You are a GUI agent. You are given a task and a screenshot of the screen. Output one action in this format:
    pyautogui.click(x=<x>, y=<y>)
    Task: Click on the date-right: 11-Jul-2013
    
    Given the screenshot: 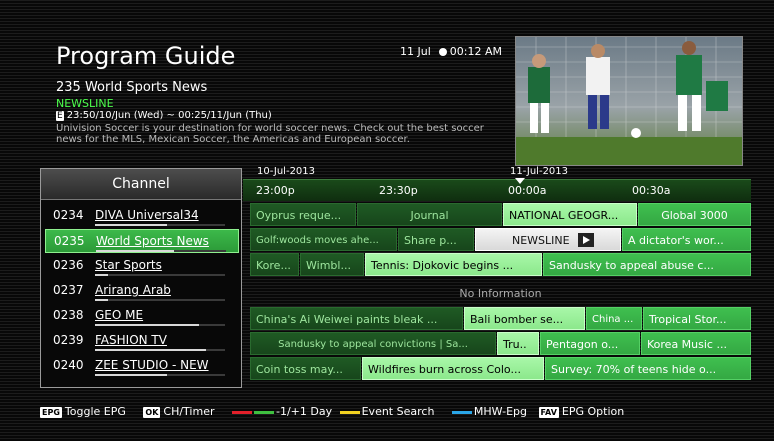 What is the action you would take?
    pyautogui.click(x=539, y=171)
    